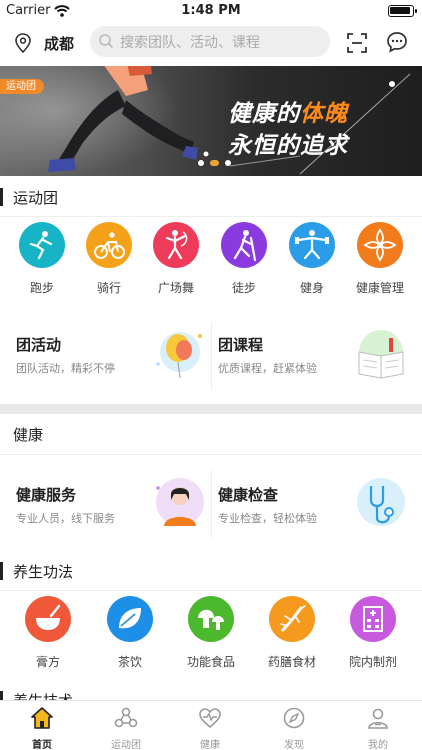 This screenshot has width=422, height=750. Describe the element at coordinates (373, 619) in the screenshot. I see `hospital-icon` at that location.